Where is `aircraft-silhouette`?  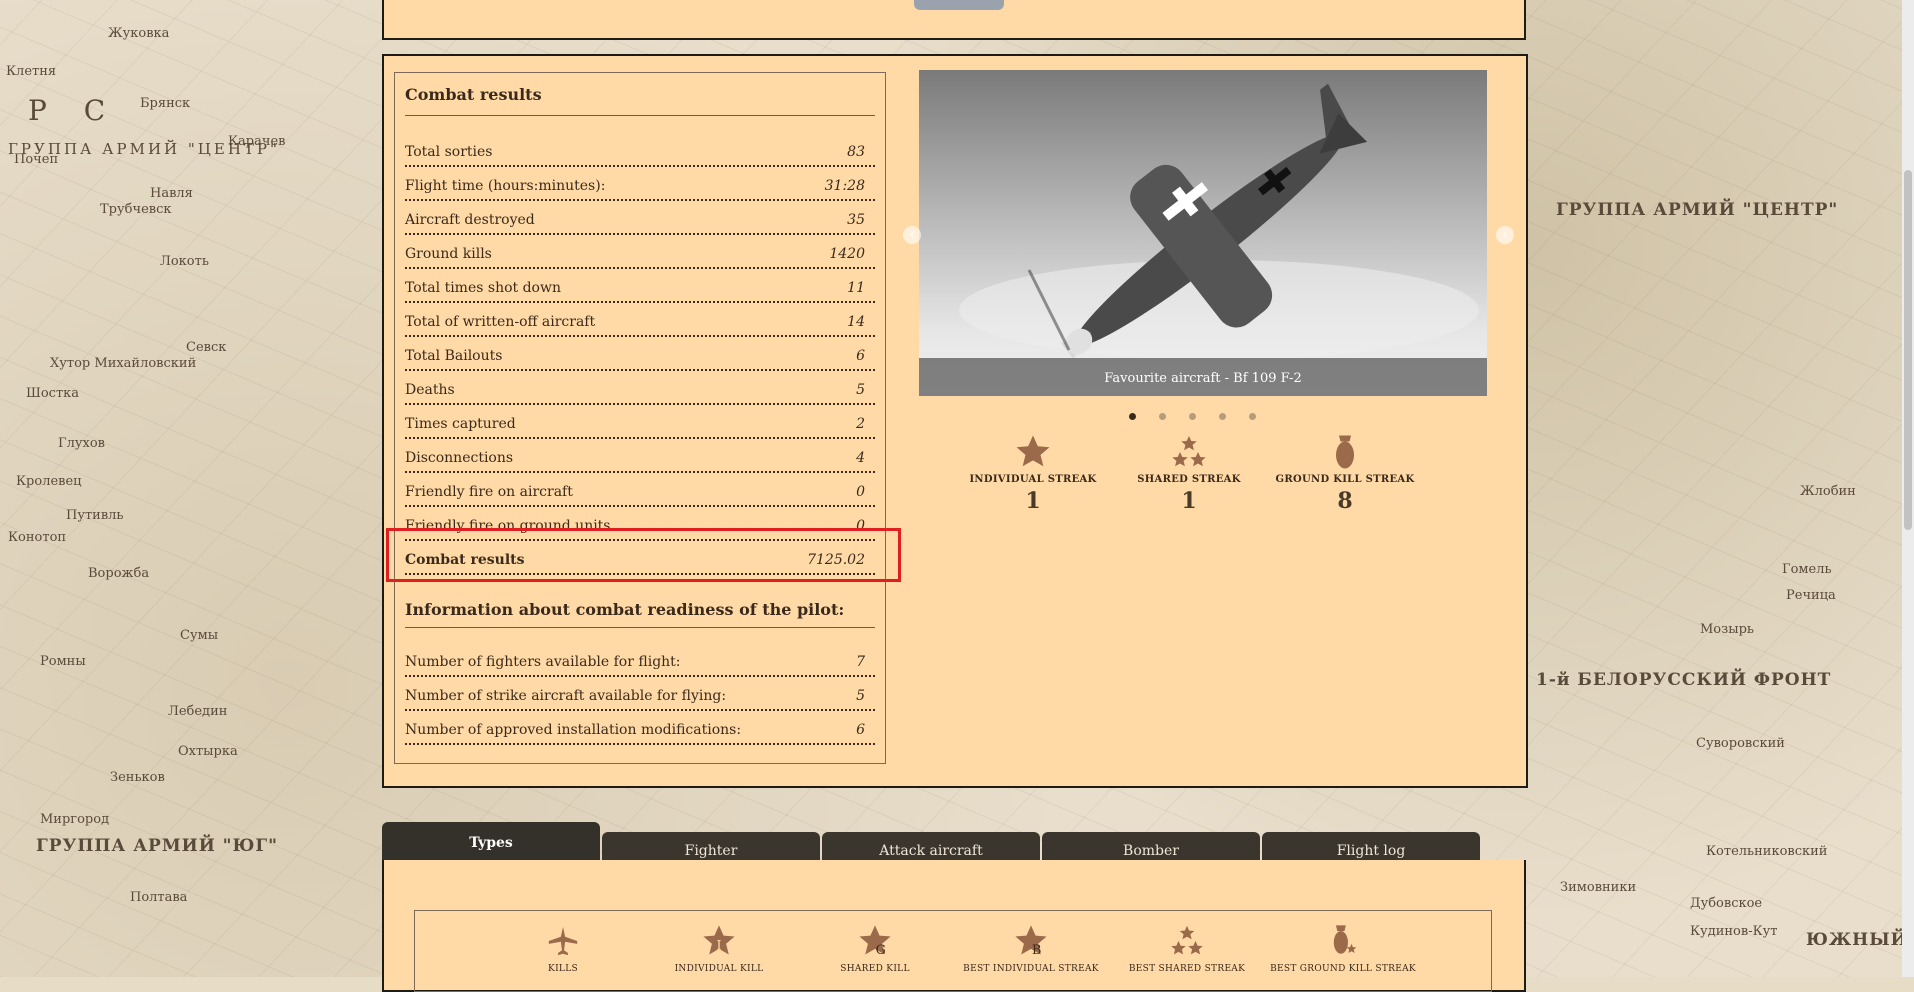
aircraft-silhouette is located at coordinates (1219, 221).